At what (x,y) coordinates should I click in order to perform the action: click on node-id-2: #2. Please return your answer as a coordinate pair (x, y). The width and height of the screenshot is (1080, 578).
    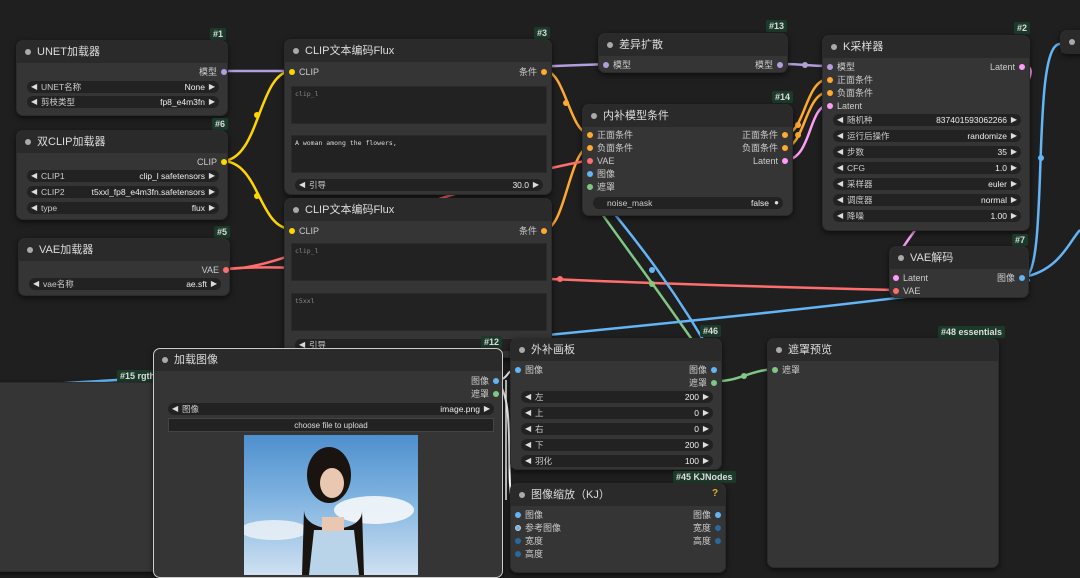
    Looking at the image, I should click on (1022, 28).